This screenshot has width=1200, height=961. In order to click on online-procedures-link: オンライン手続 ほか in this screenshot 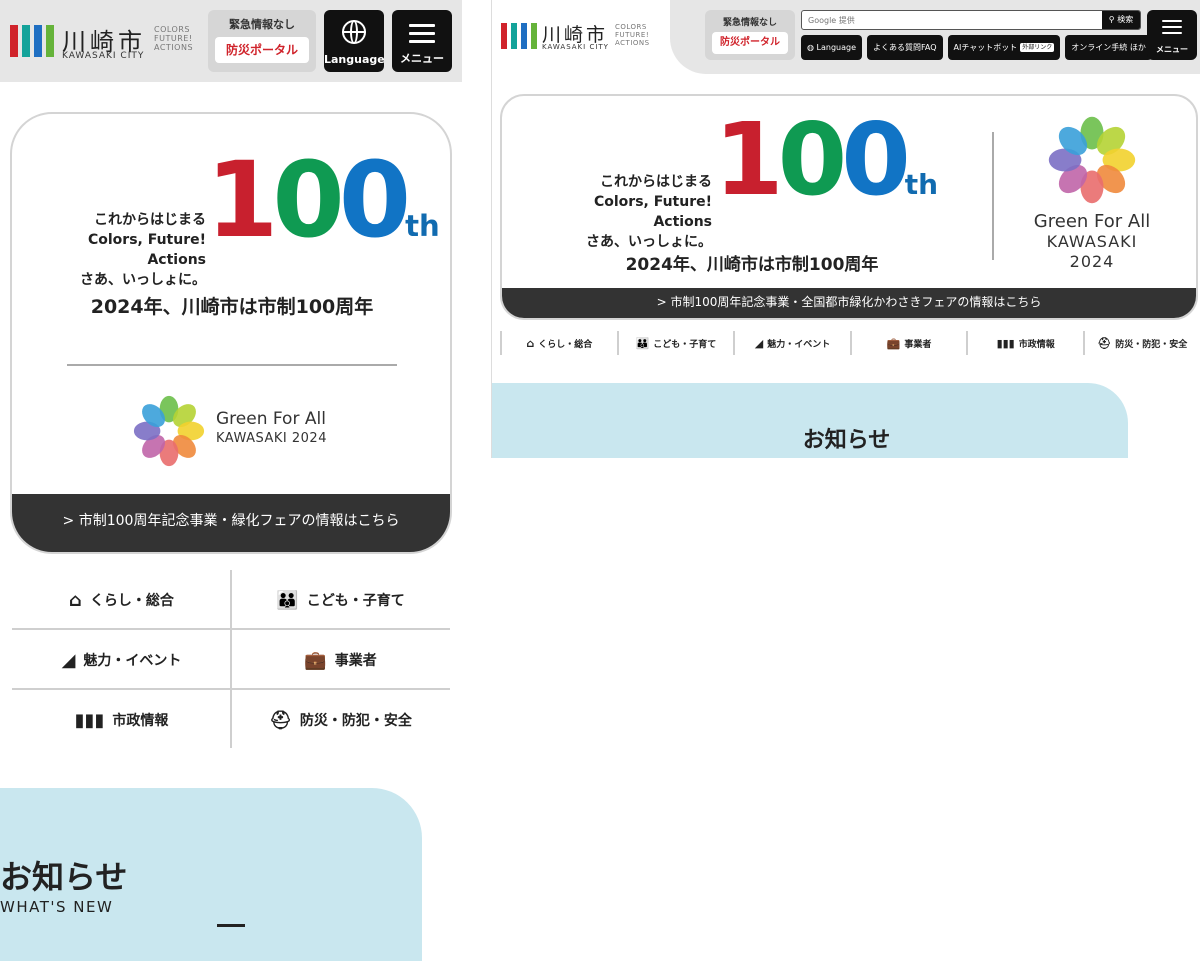, I will do `click(1108, 47)`.